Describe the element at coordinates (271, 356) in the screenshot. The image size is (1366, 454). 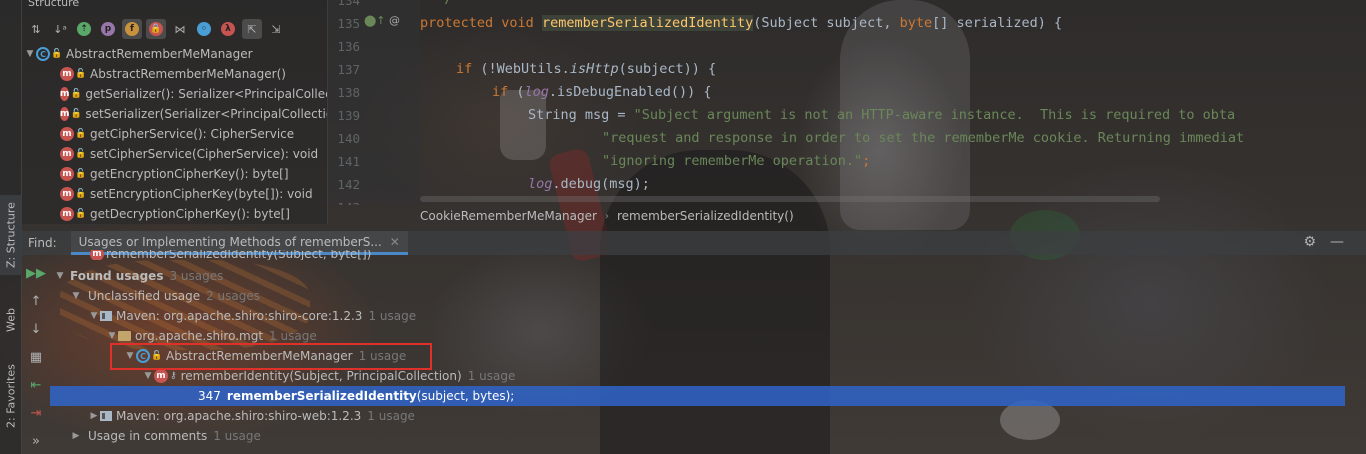
I see `annotation-highlight-box` at that location.